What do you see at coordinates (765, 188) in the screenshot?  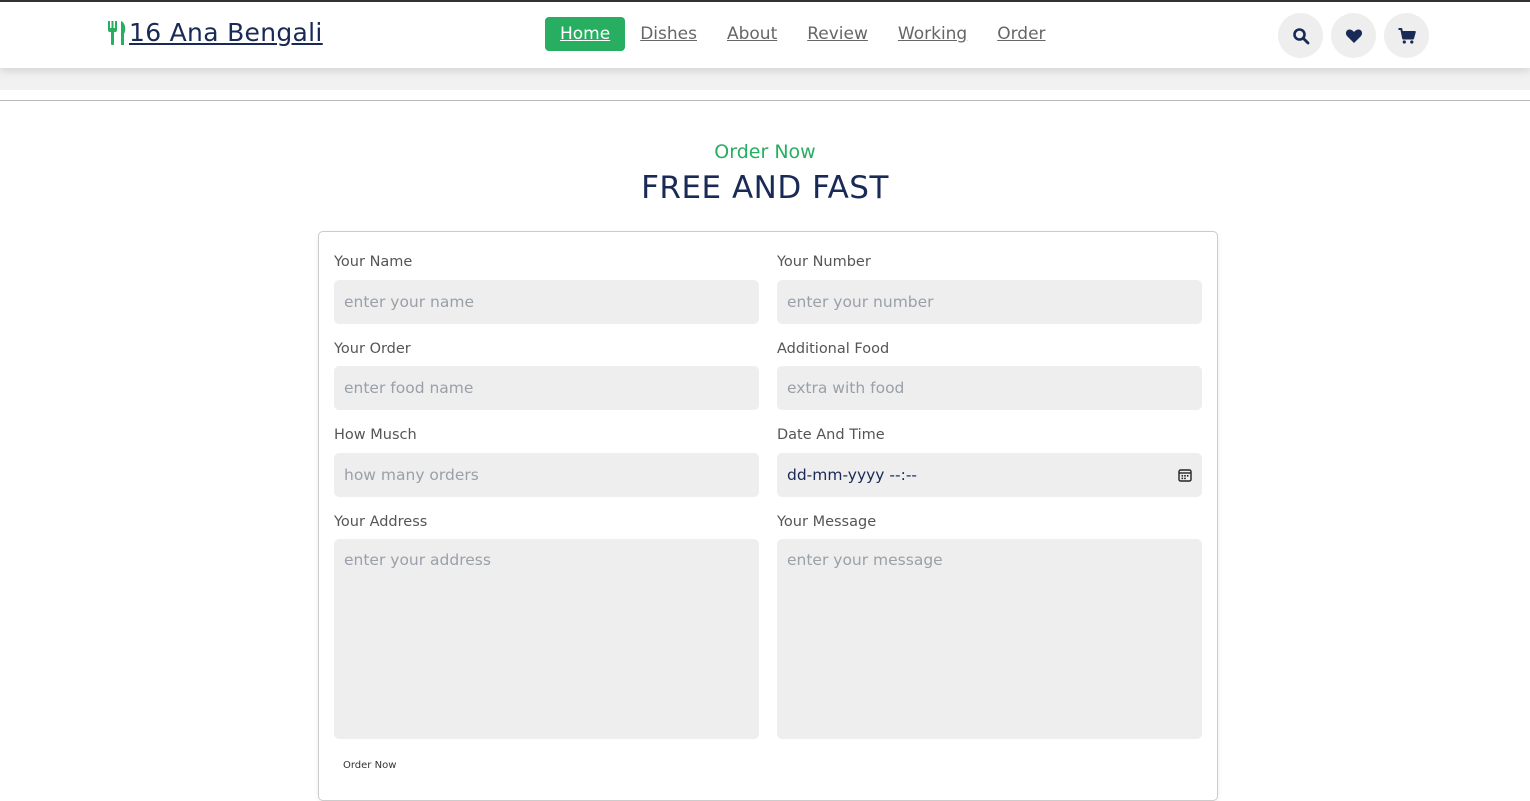 I see `section-title: FREE AND FAST` at bounding box center [765, 188].